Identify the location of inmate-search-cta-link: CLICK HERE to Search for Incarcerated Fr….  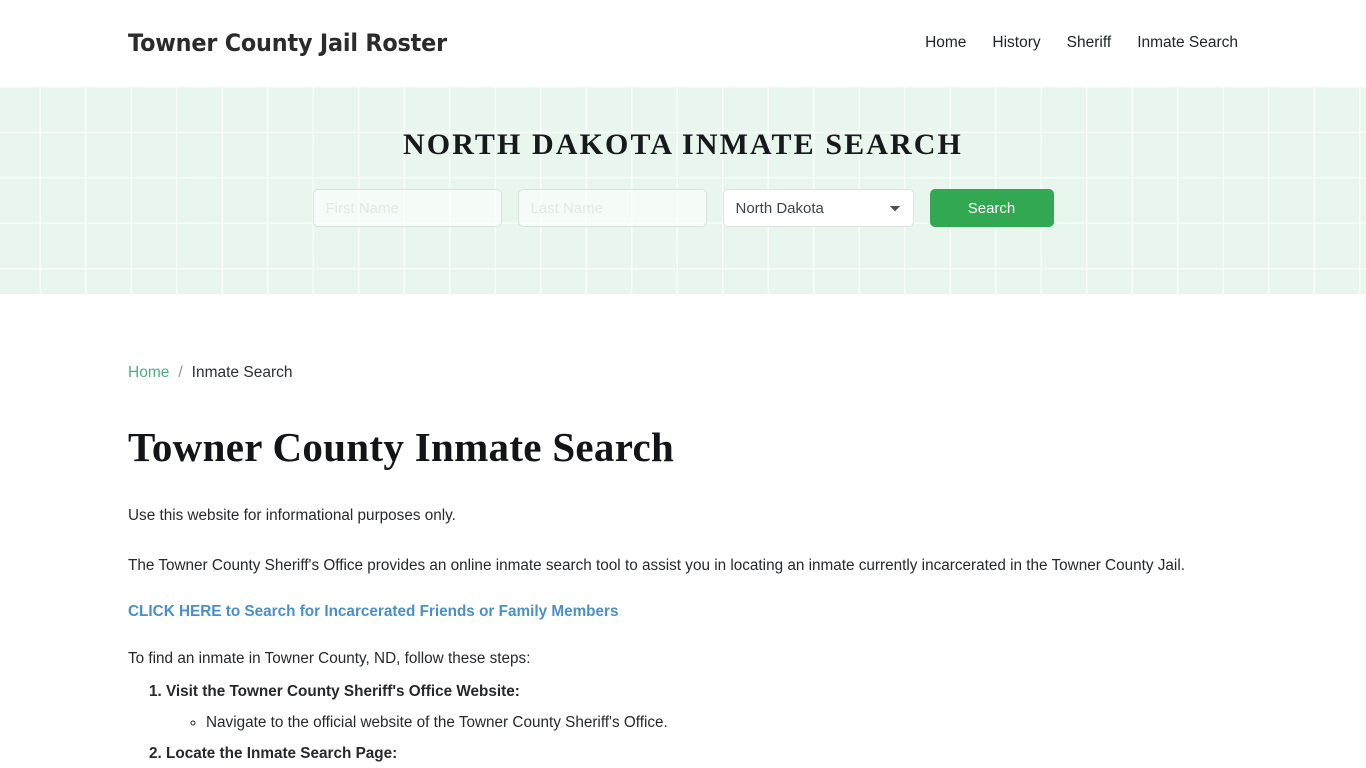
(373, 612).